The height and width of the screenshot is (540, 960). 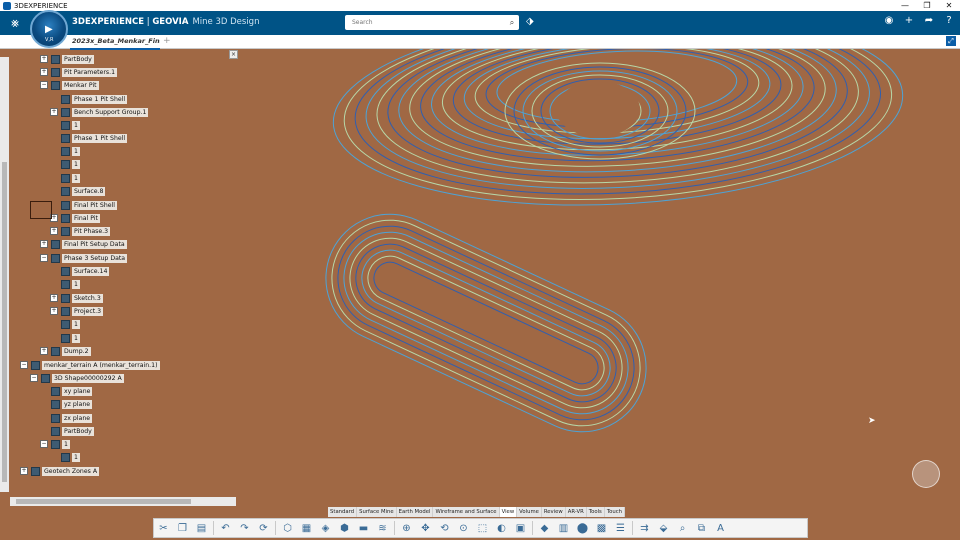 What do you see at coordinates (949, 20) in the screenshot?
I see `help-icon: ?` at bounding box center [949, 20].